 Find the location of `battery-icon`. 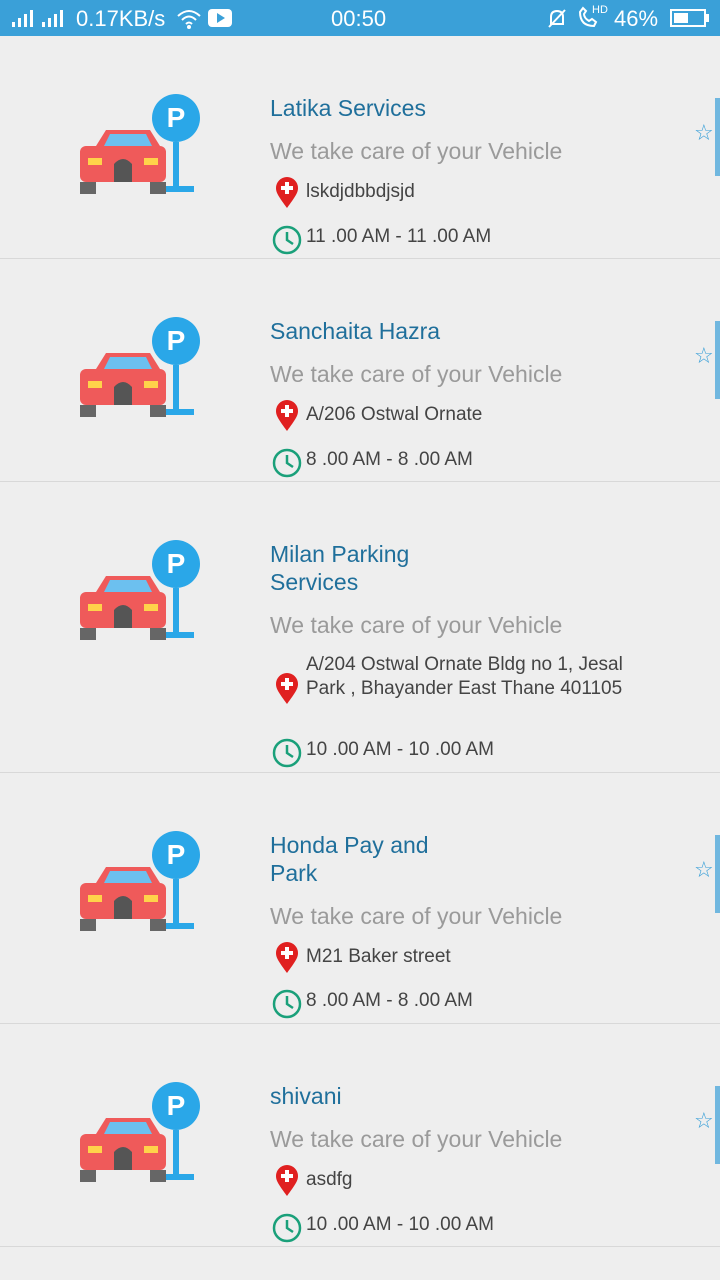

battery-icon is located at coordinates (689, 18).